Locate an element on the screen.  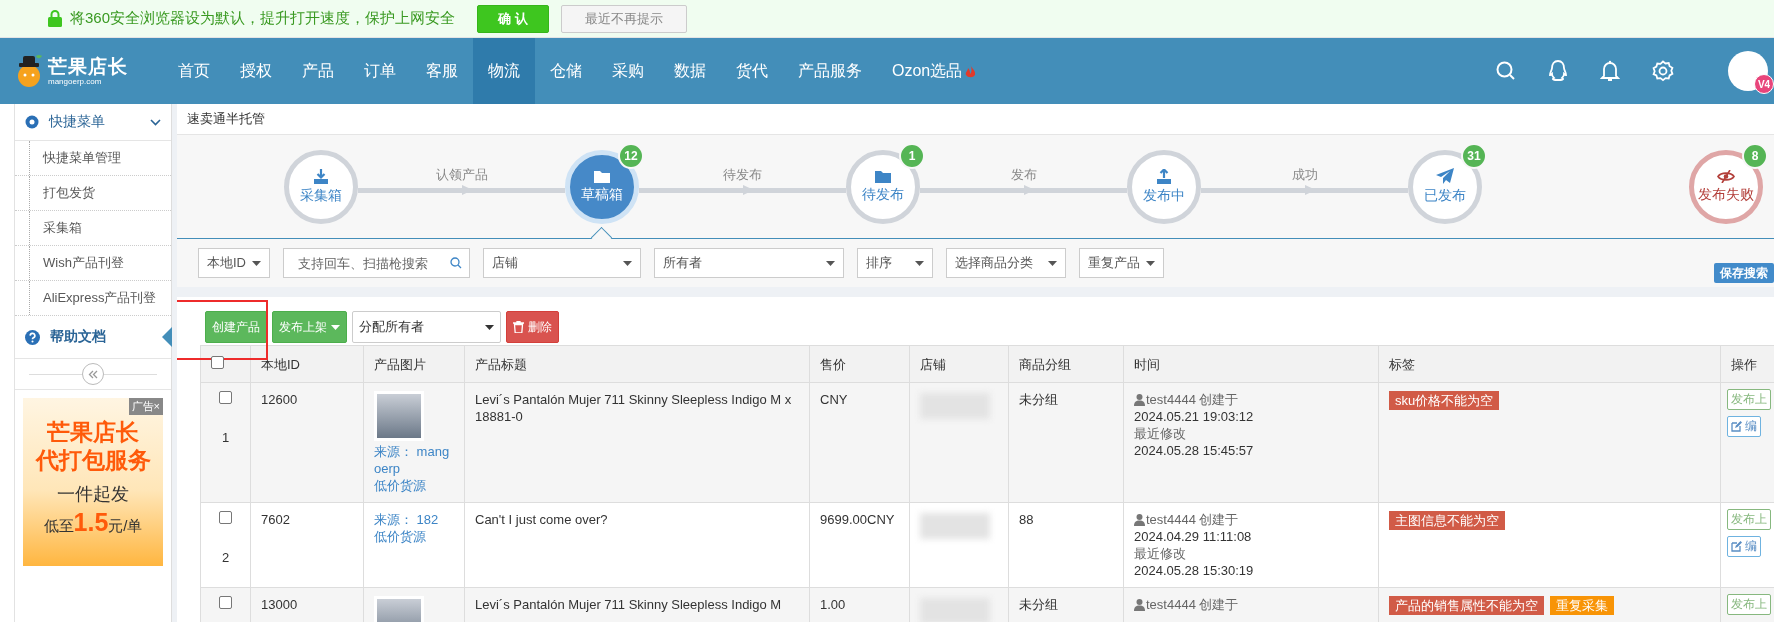
penguin-icon is located at coordinates (1558, 71).